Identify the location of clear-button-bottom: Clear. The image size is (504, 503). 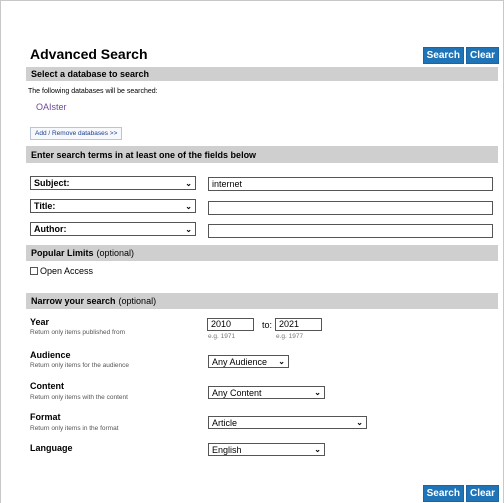
(482, 493).